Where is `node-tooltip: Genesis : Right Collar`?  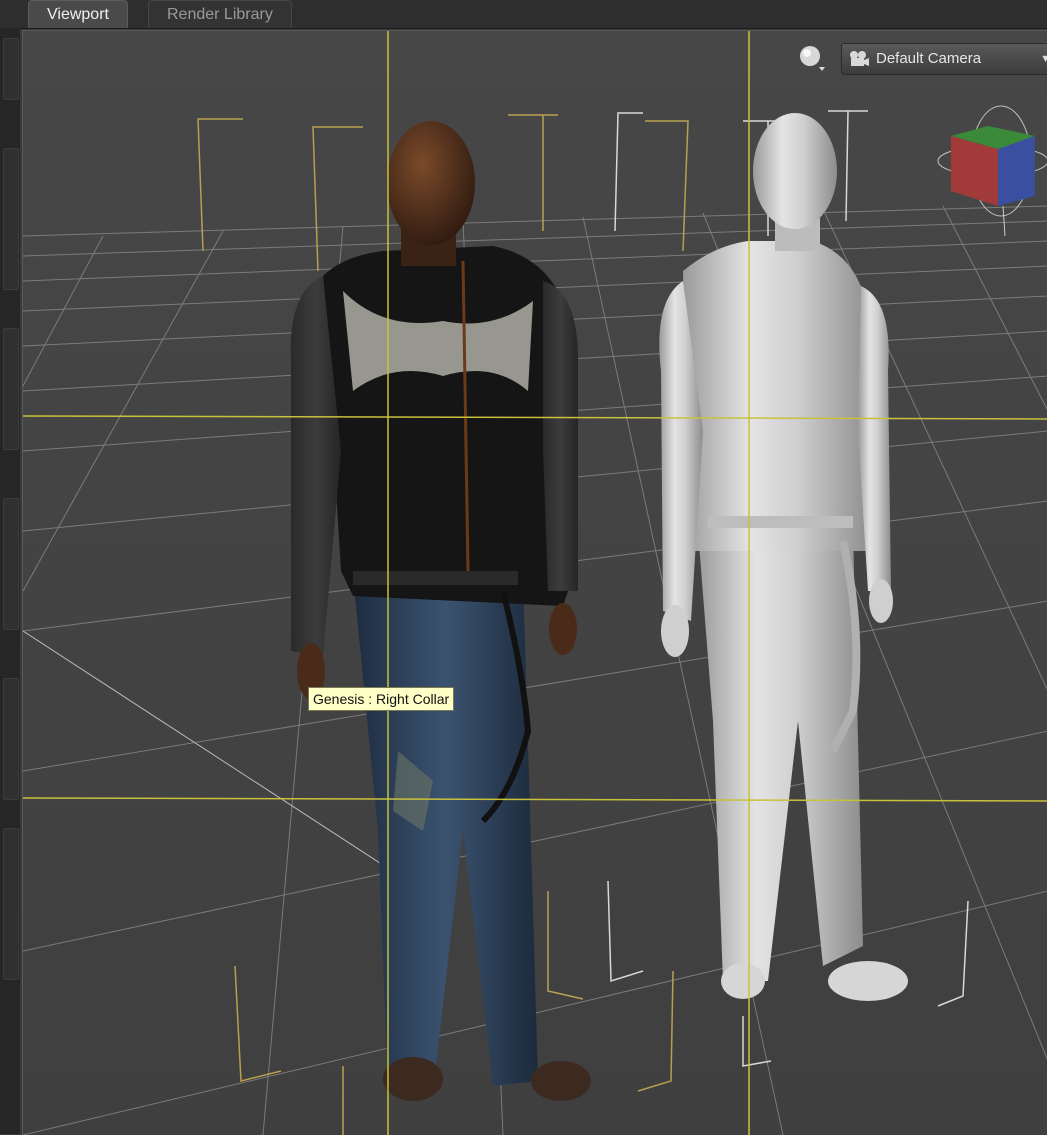
node-tooltip: Genesis : Right Collar is located at coordinates (381, 699).